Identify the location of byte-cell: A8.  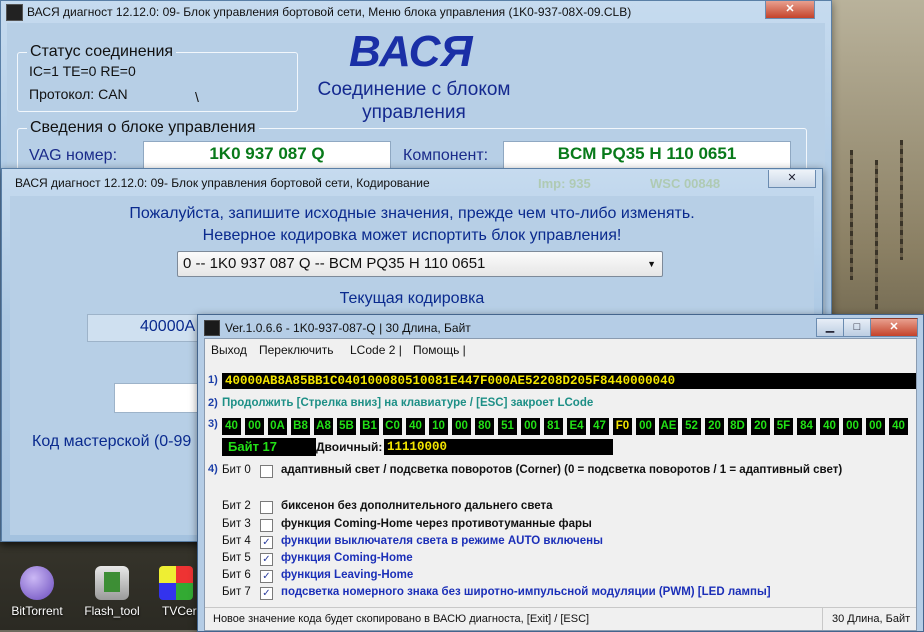
(323, 426).